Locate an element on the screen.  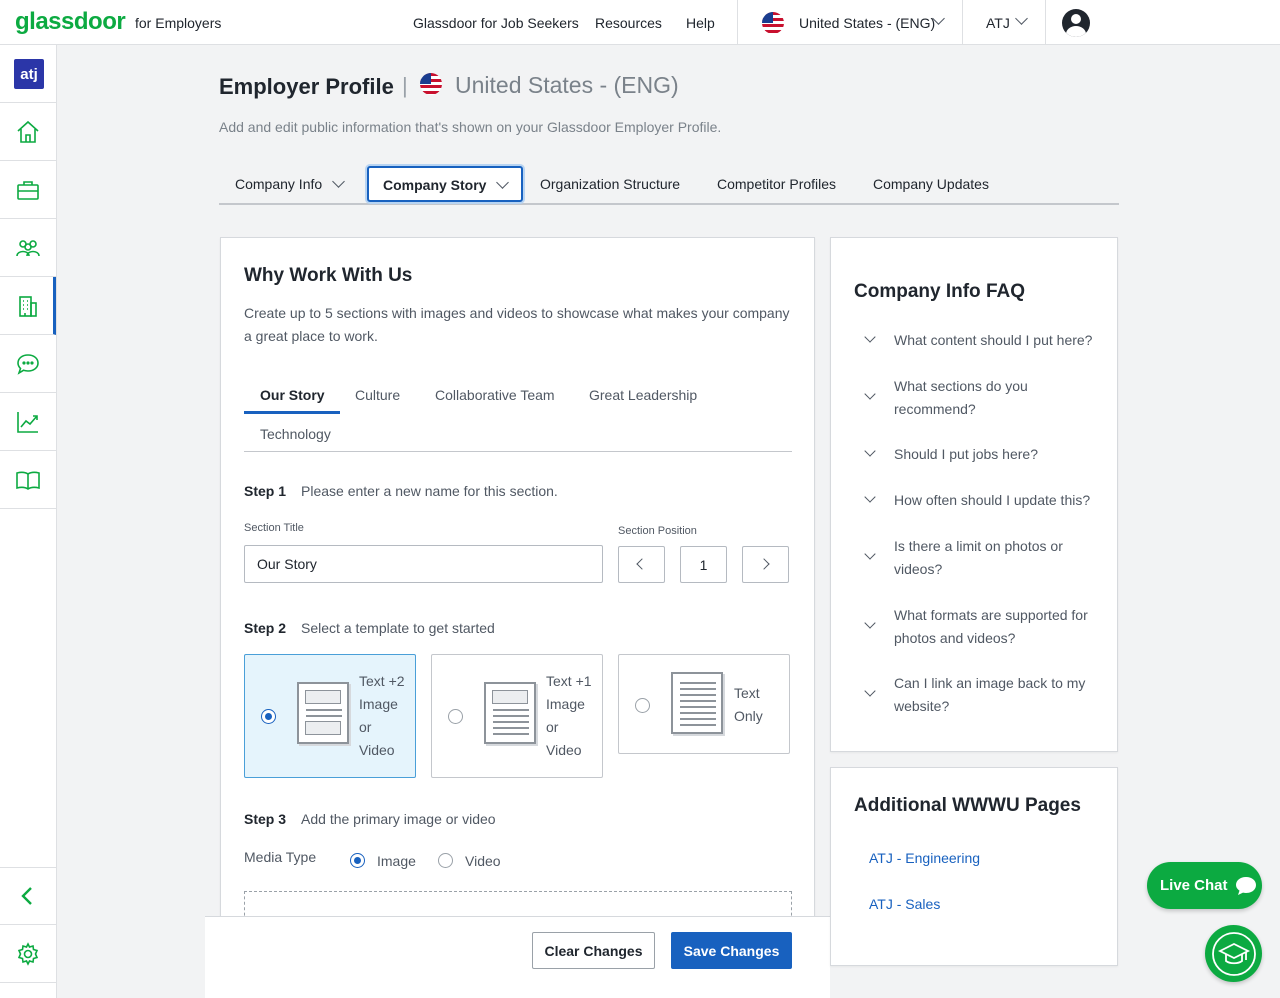
sidebar-item-company is located at coordinates (28, 306).